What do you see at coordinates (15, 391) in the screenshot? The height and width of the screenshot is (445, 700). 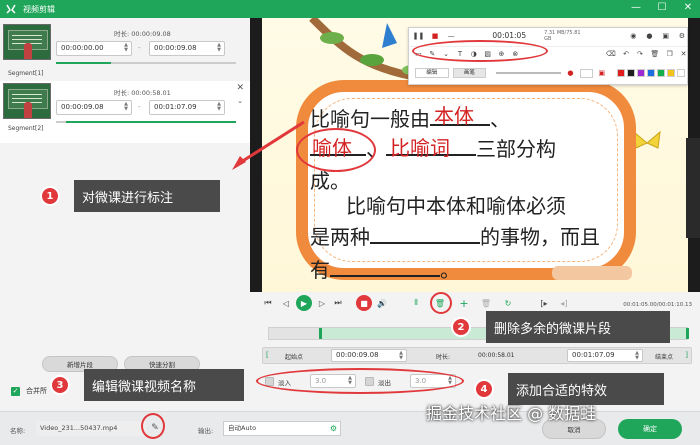 I see `check-icon: ✓` at bounding box center [15, 391].